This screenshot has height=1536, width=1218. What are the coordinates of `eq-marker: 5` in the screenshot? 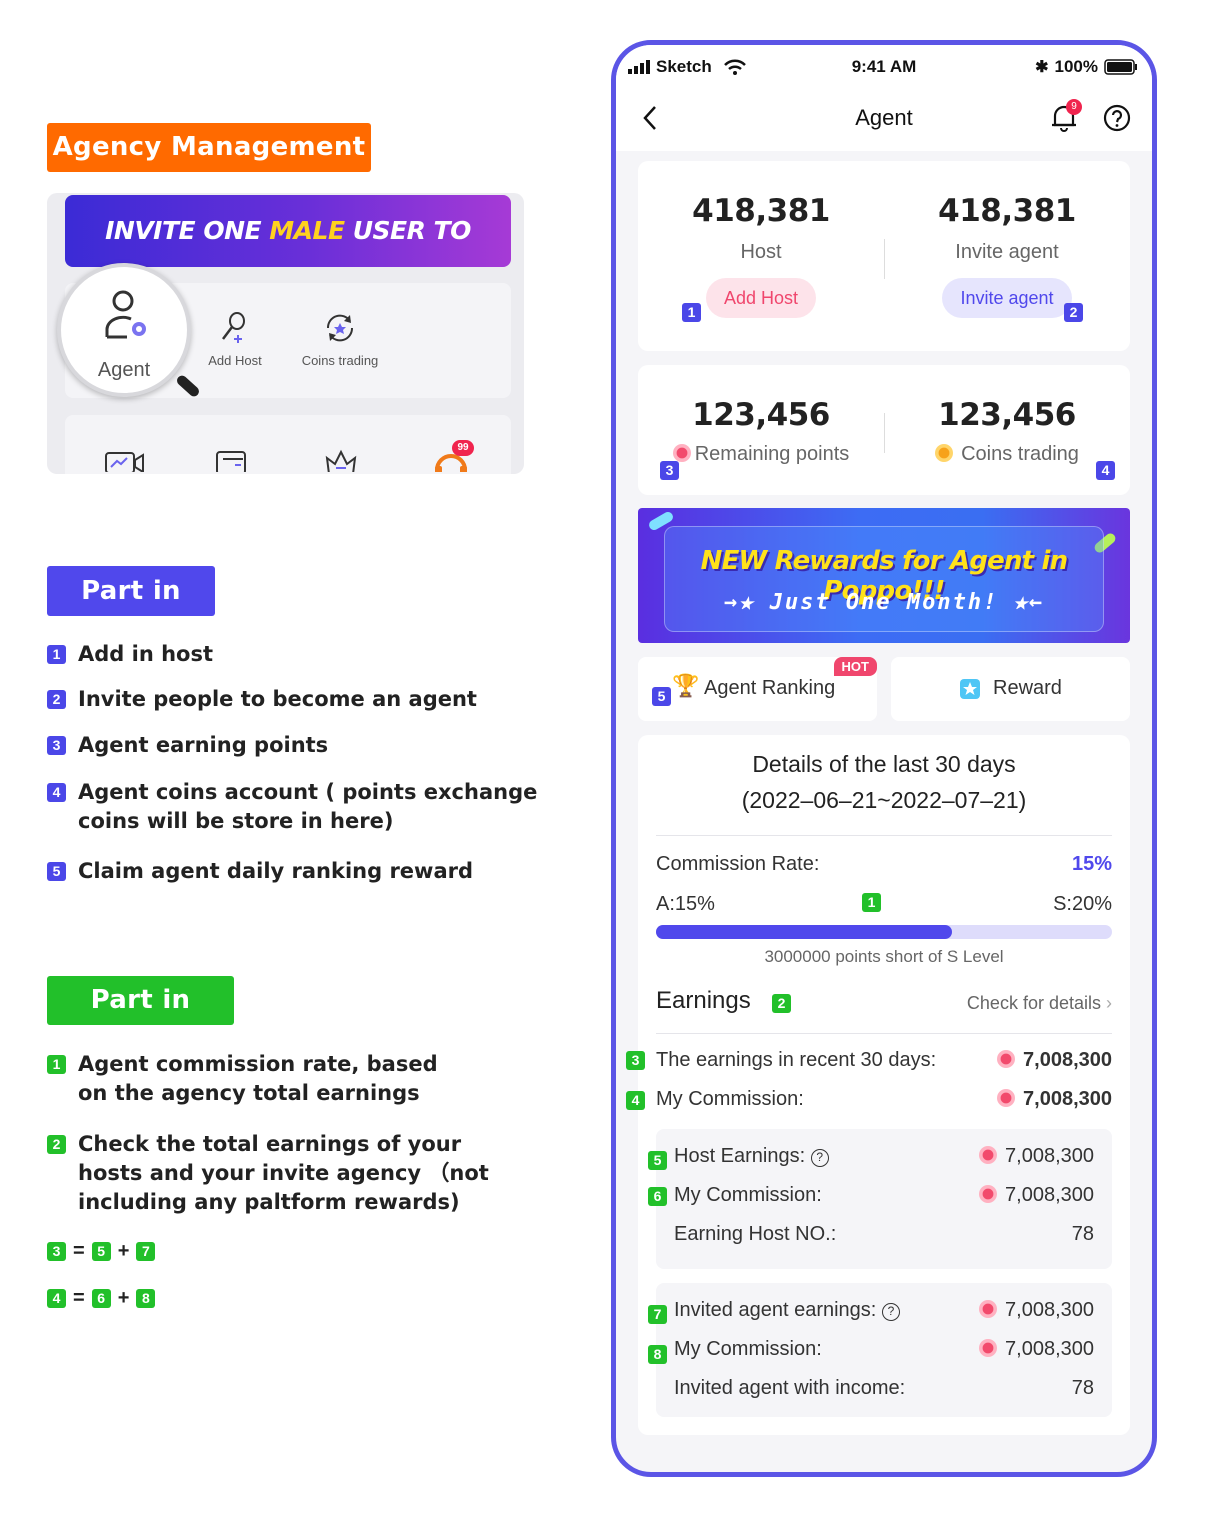 It's located at (101, 1251).